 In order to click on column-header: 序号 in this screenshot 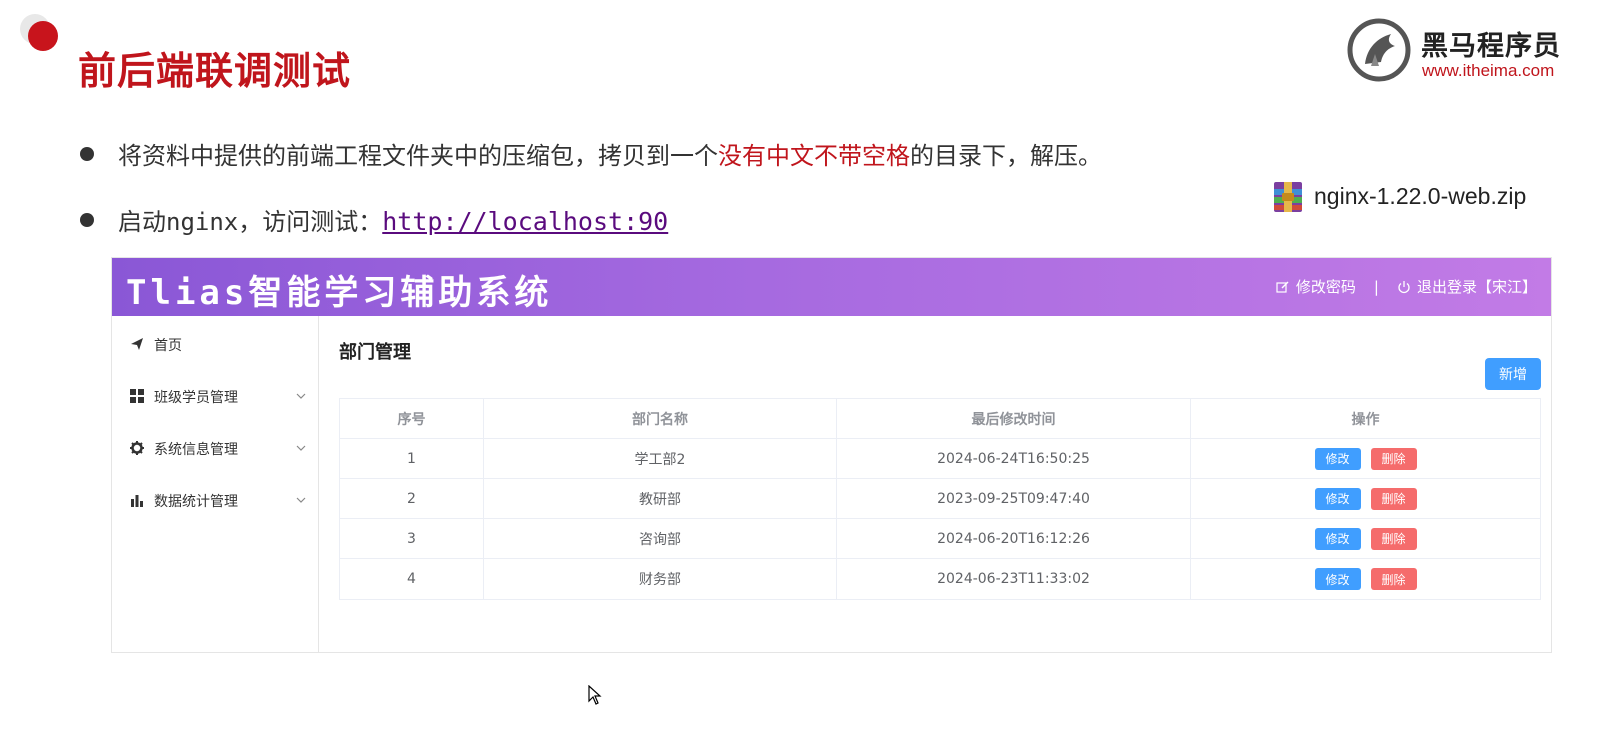, I will do `click(412, 418)`.